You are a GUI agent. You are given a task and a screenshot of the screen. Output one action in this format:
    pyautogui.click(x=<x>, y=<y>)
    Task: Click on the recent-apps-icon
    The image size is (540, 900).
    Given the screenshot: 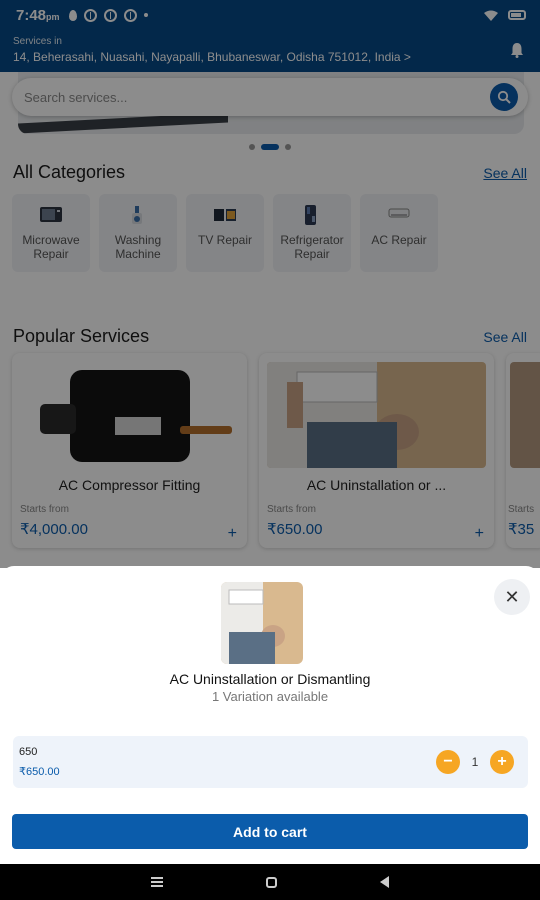 What is the action you would take?
    pyautogui.click(x=157, y=882)
    